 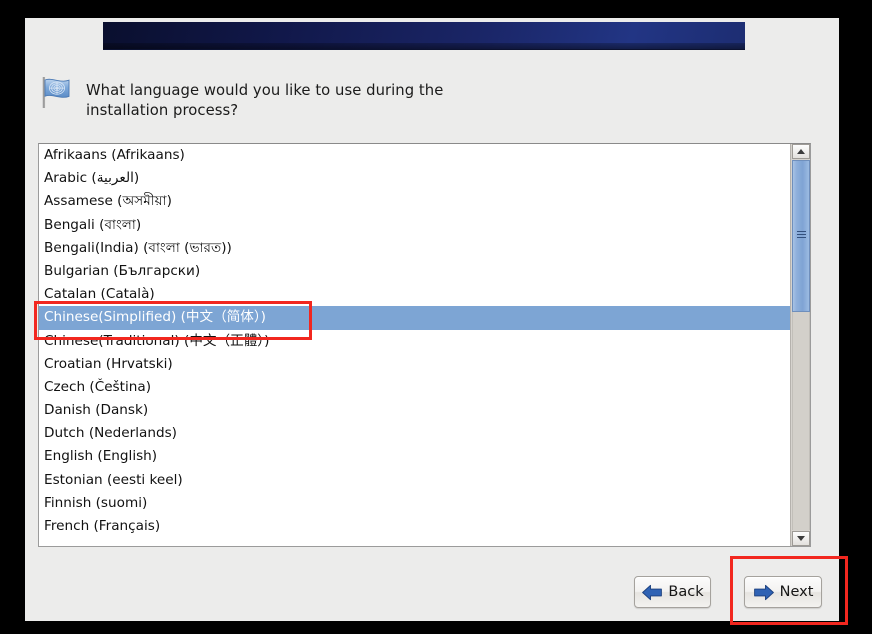 What do you see at coordinates (415, 526) in the screenshot?
I see `language-list-item: French (Français)` at bounding box center [415, 526].